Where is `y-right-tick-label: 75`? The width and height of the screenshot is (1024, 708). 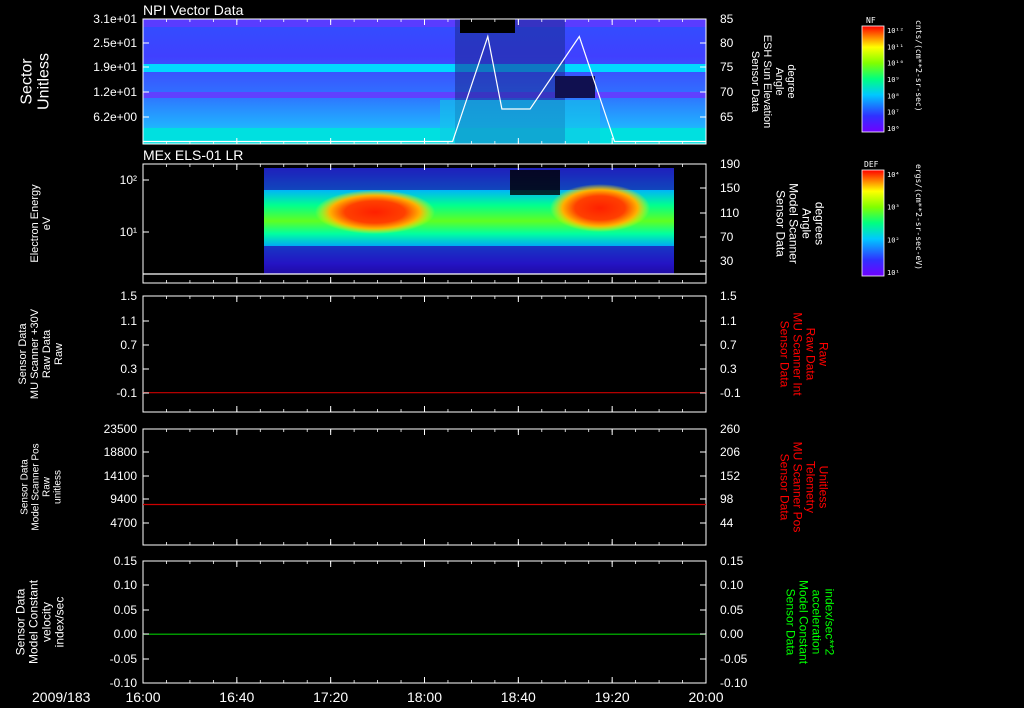 y-right-tick-label: 75 is located at coordinates (727, 67).